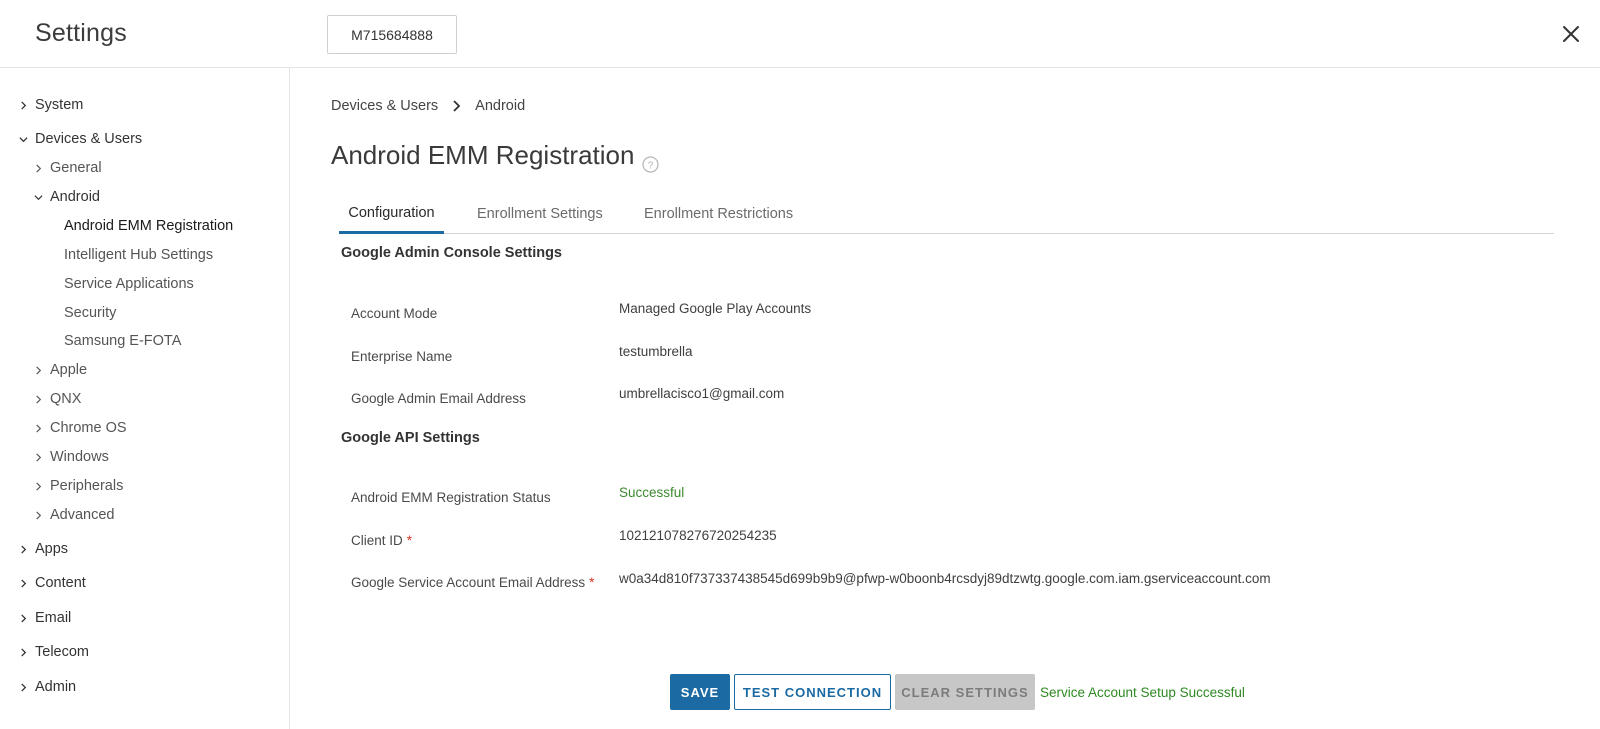 This screenshot has height=729, width=1600. Describe the element at coordinates (76, 168) in the screenshot. I see `sidebar-item-label: General` at that location.